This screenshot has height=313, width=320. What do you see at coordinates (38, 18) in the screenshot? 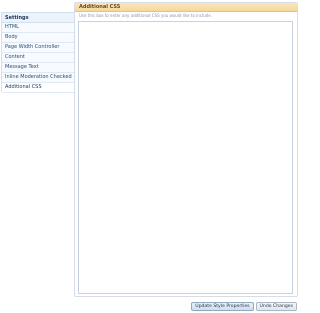
I see `sidebar-heading: Settings` at bounding box center [38, 18].